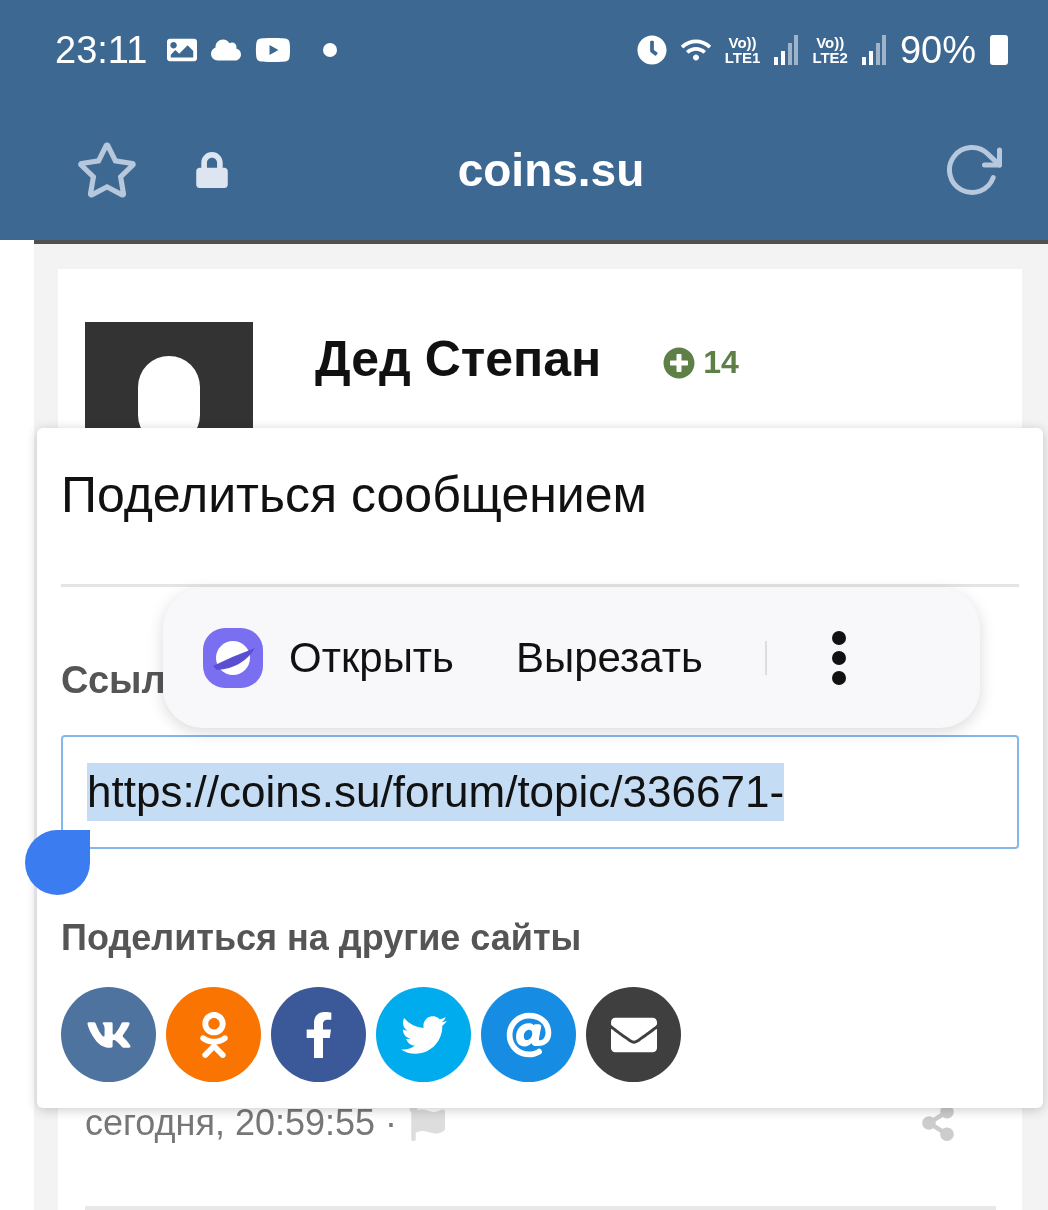 The image size is (1048, 1210). Describe the element at coordinates (528, 1034) in the screenshot. I see `at-sign-icon` at that location.